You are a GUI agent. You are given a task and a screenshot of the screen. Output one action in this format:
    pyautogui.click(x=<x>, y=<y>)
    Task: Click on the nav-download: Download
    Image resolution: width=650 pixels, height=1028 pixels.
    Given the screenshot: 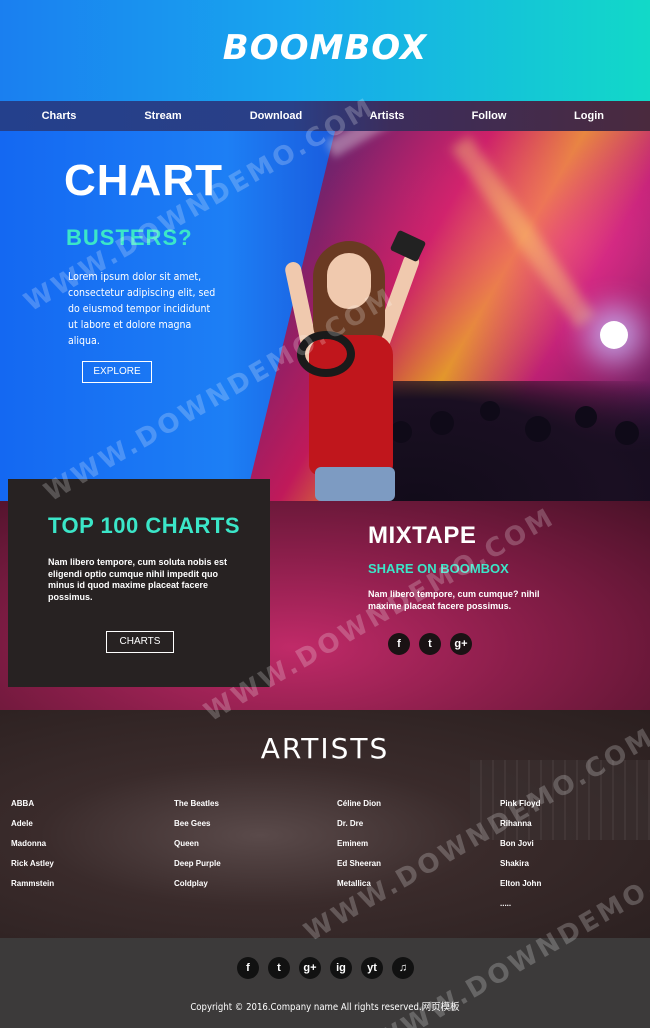 What is the action you would take?
    pyautogui.click(x=276, y=116)
    